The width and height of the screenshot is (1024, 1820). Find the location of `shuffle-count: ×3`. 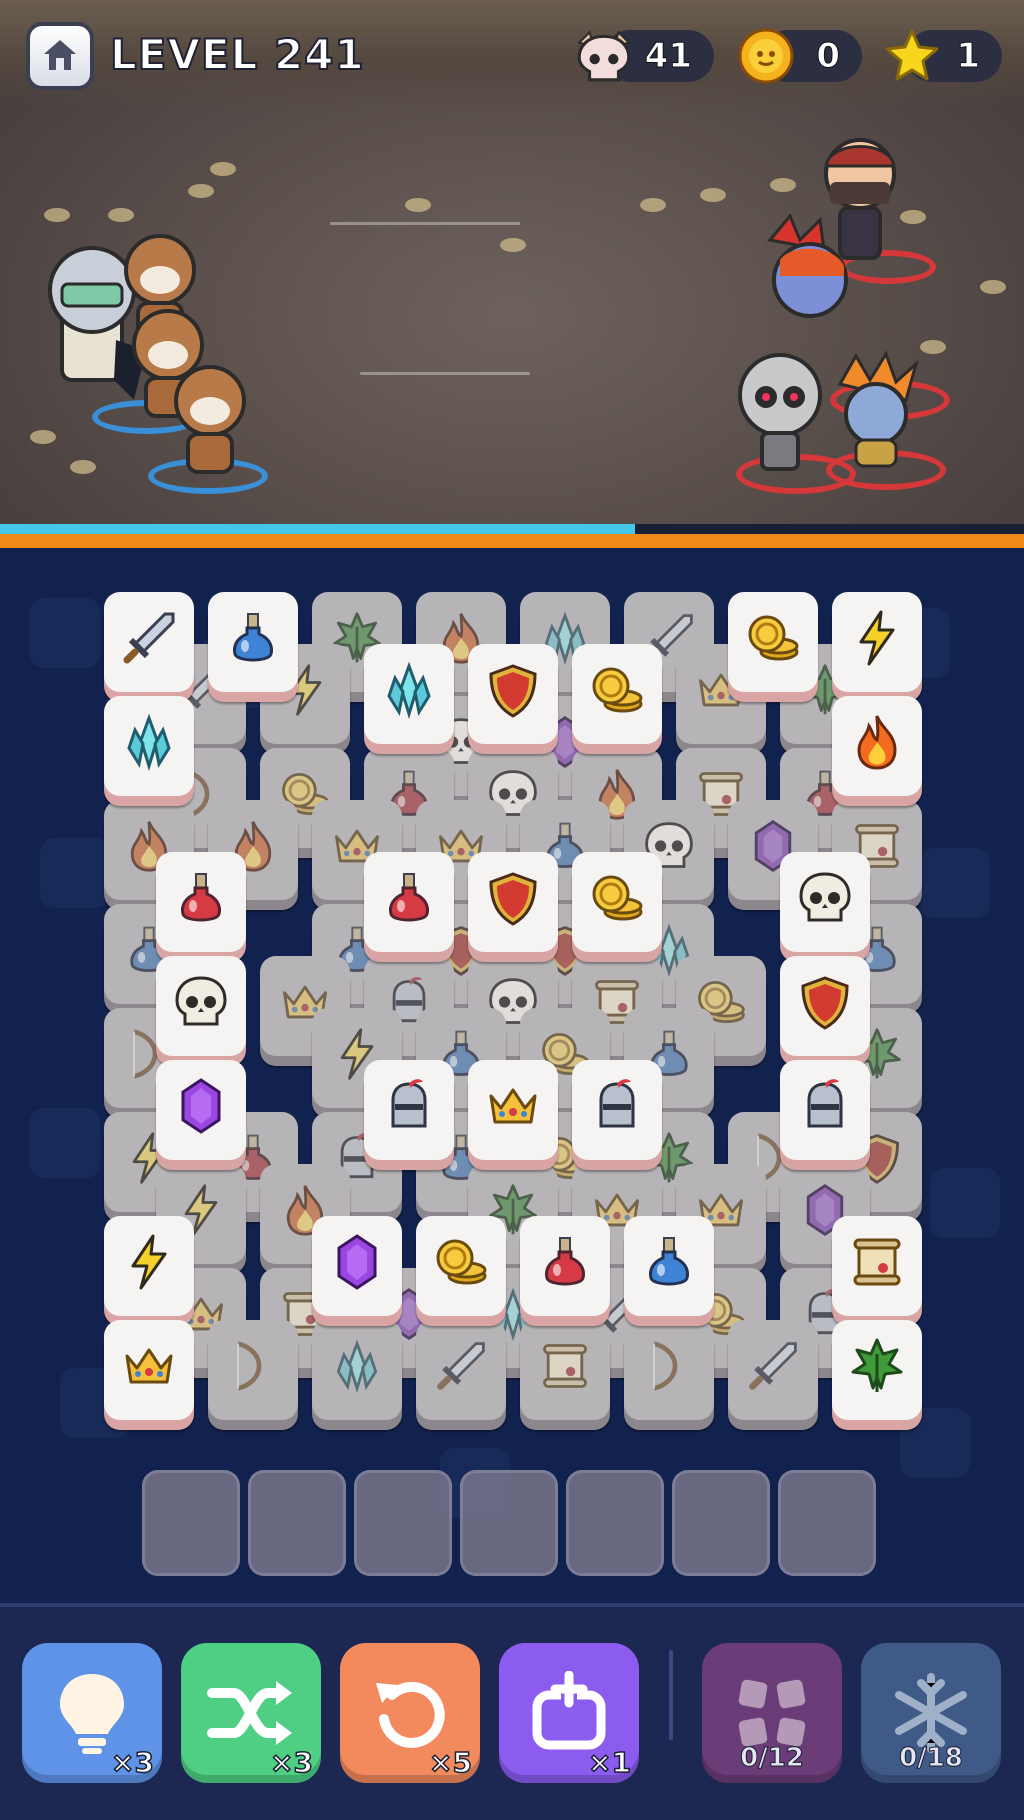

shuffle-count: ×3 is located at coordinates (291, 1762).